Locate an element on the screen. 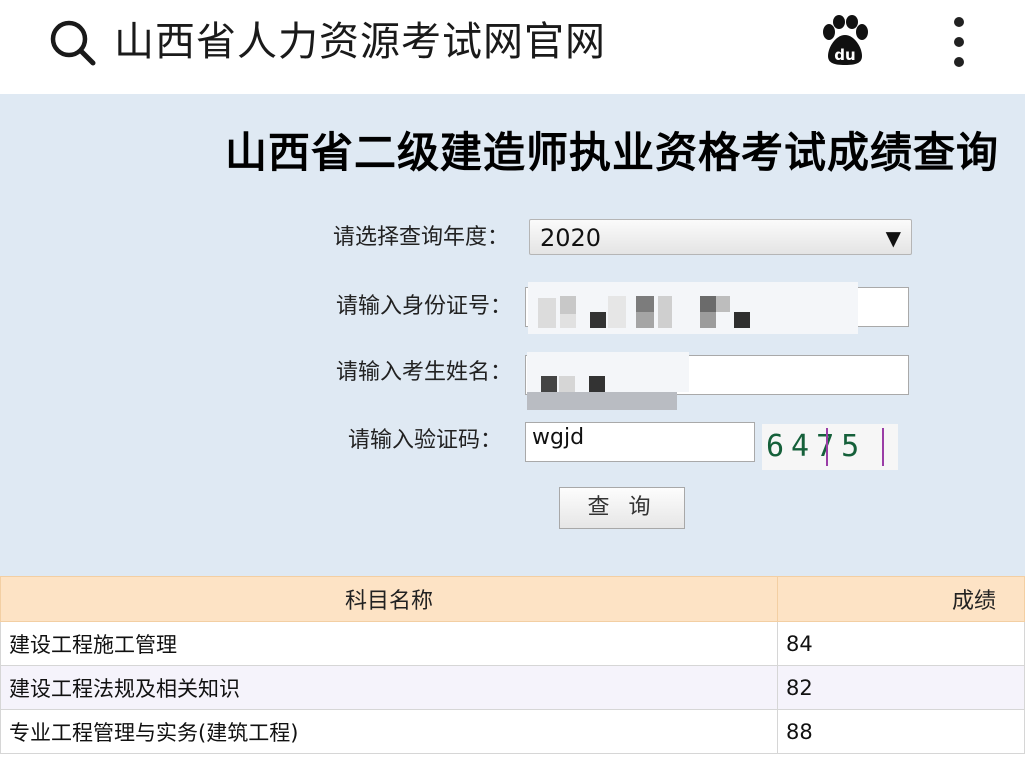 Image resolution: width=1025 pixels, height=776 pixels. subject-cell: 建设工程法规及相关知识 is located at coordinates (389, 687).